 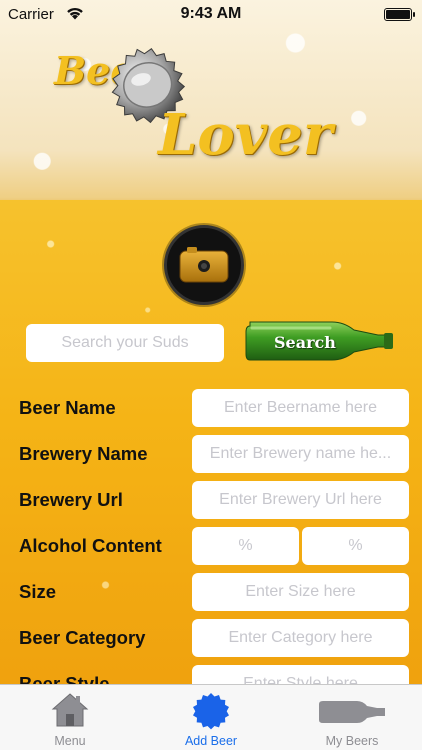 I want to click on form-row-beer-category: Beer Category, so click(x=211, y=638).